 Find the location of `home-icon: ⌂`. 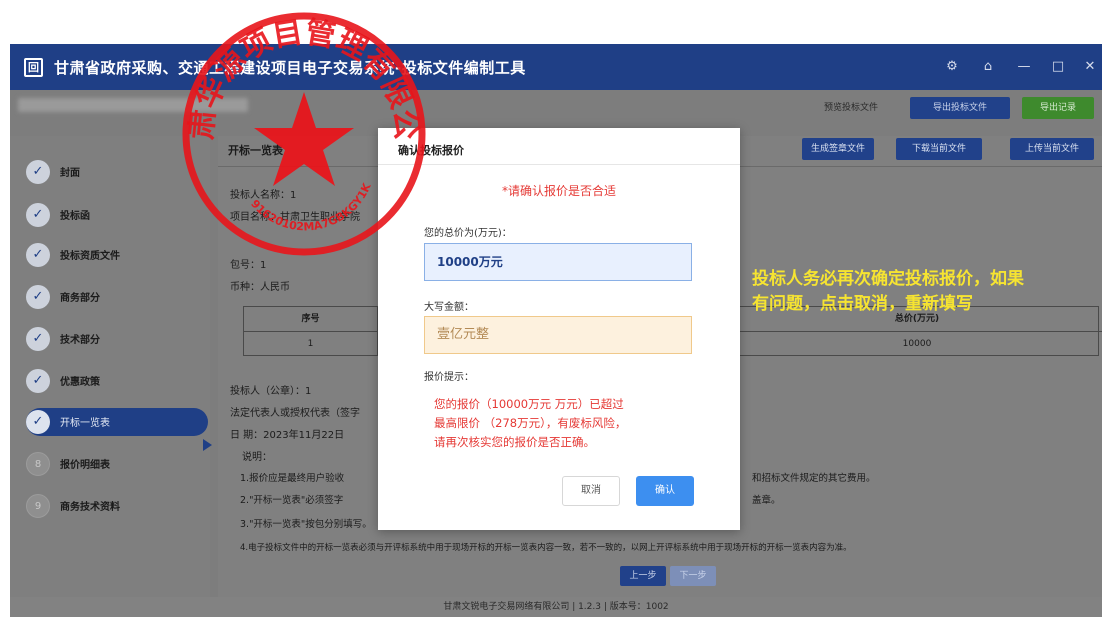

home-icon: ⌂ is located at coordinates (988, 67).